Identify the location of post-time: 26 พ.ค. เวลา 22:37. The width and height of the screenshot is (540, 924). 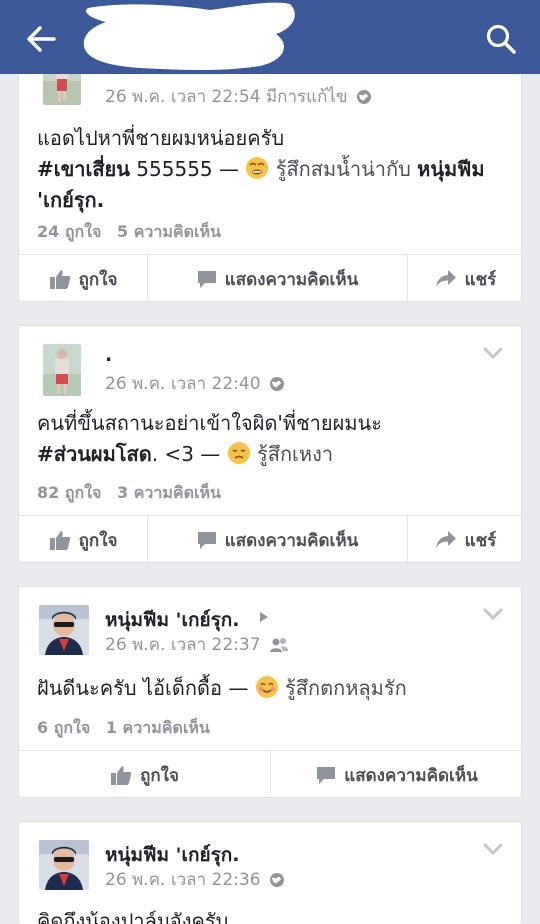
(183, 645).